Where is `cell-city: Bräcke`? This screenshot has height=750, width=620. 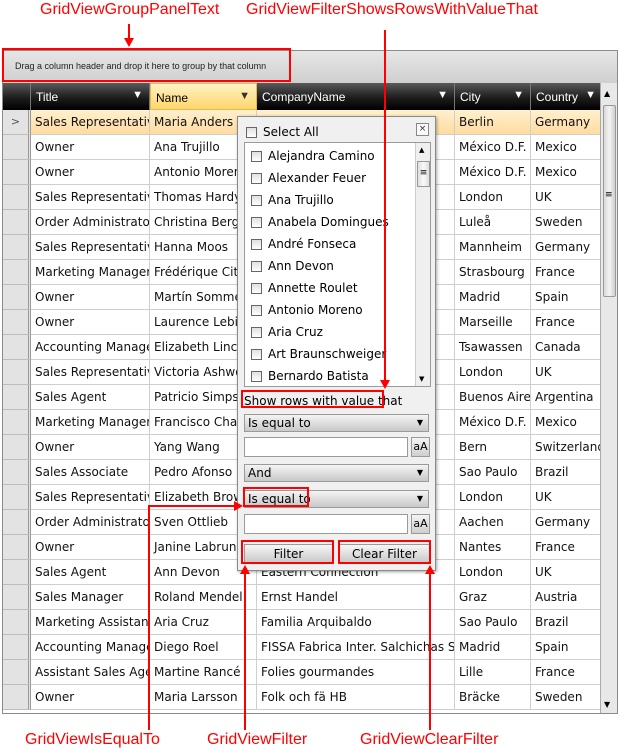 cell-city: Bräcke is located at coordinates (493, 697).